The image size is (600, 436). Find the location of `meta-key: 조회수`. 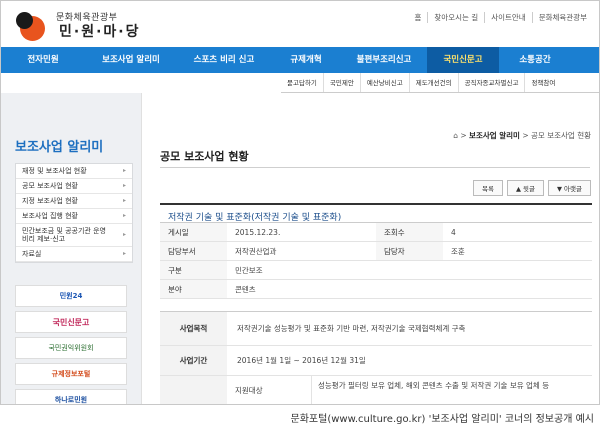

meta-key: 조회수 is located at coordinates (409, 232).